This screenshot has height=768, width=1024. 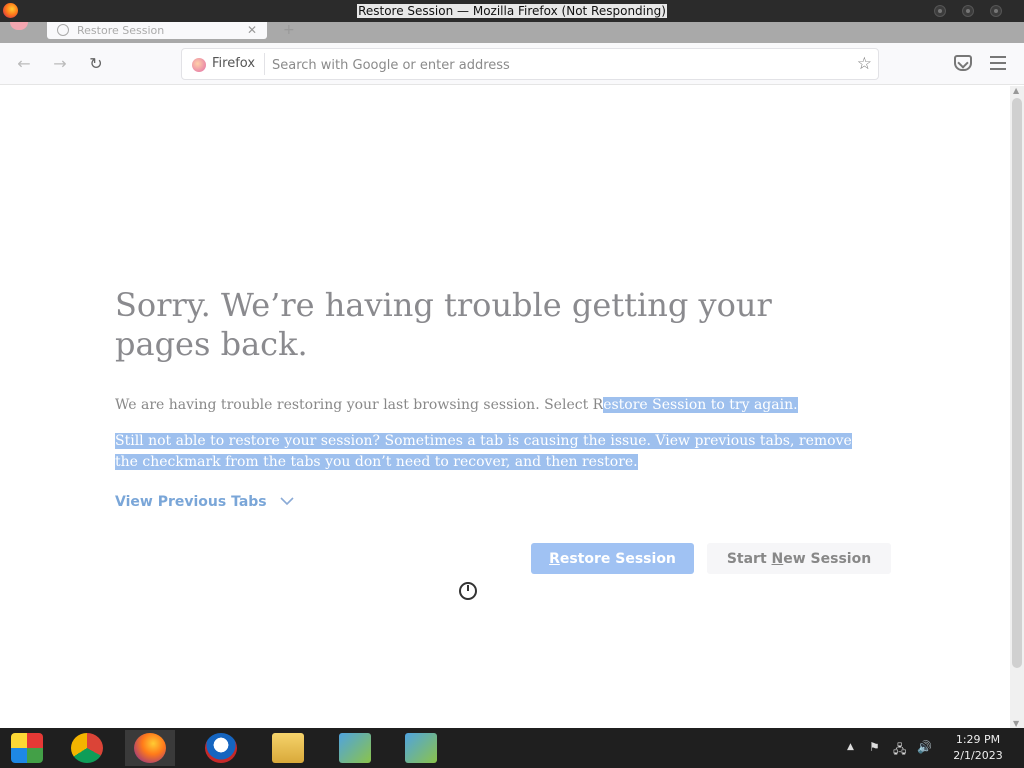 I want to click on chevron-down-icon, so click(x=287, y=501).